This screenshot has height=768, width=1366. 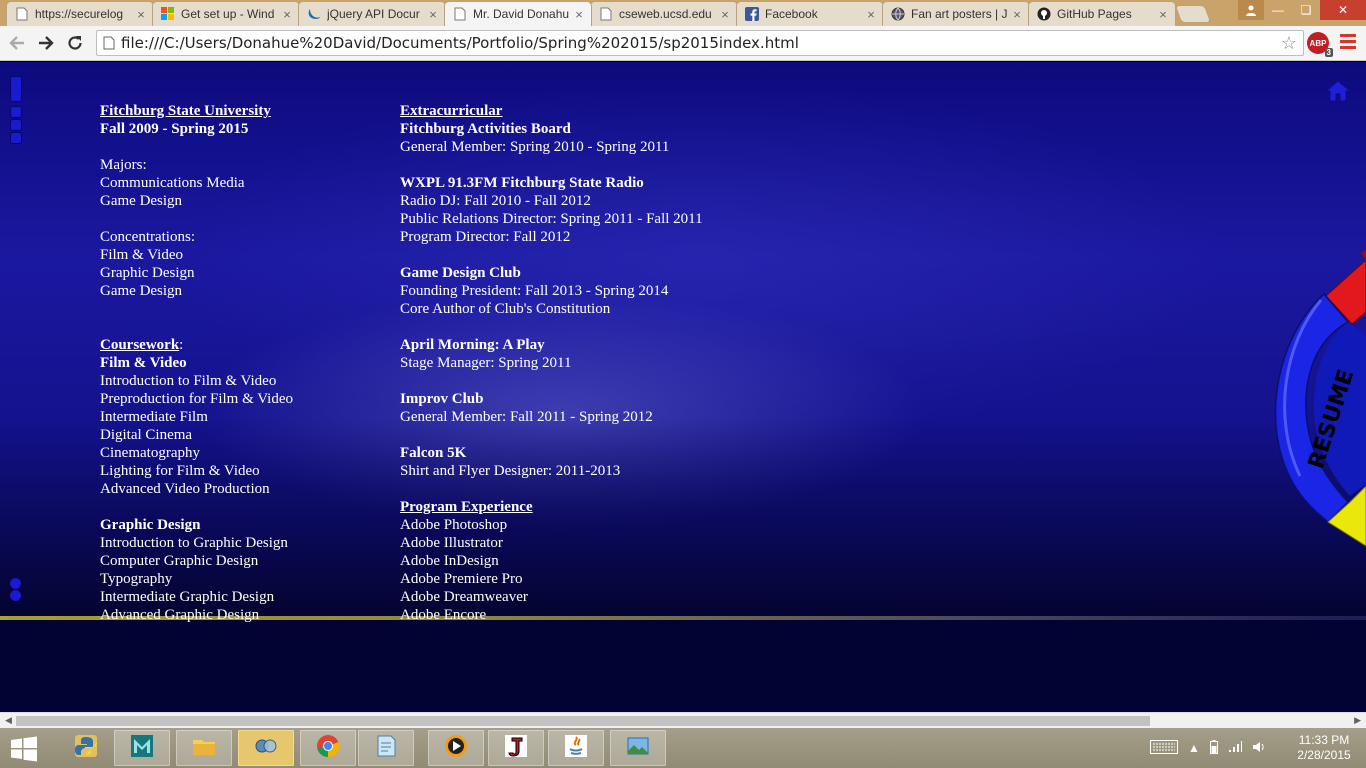 I want to click on line-text: Adobe Illustrator, so click(x=451, y=543).